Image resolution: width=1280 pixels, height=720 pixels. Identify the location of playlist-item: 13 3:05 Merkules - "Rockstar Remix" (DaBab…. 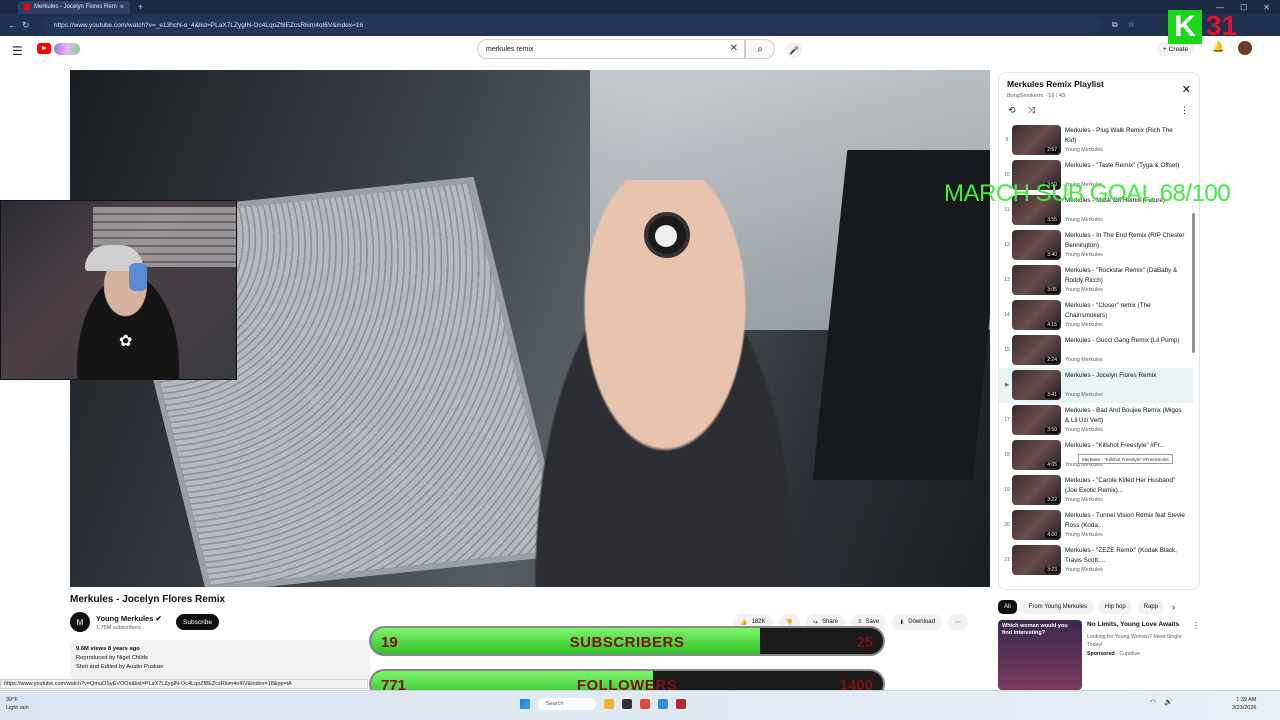
(1096, 280).